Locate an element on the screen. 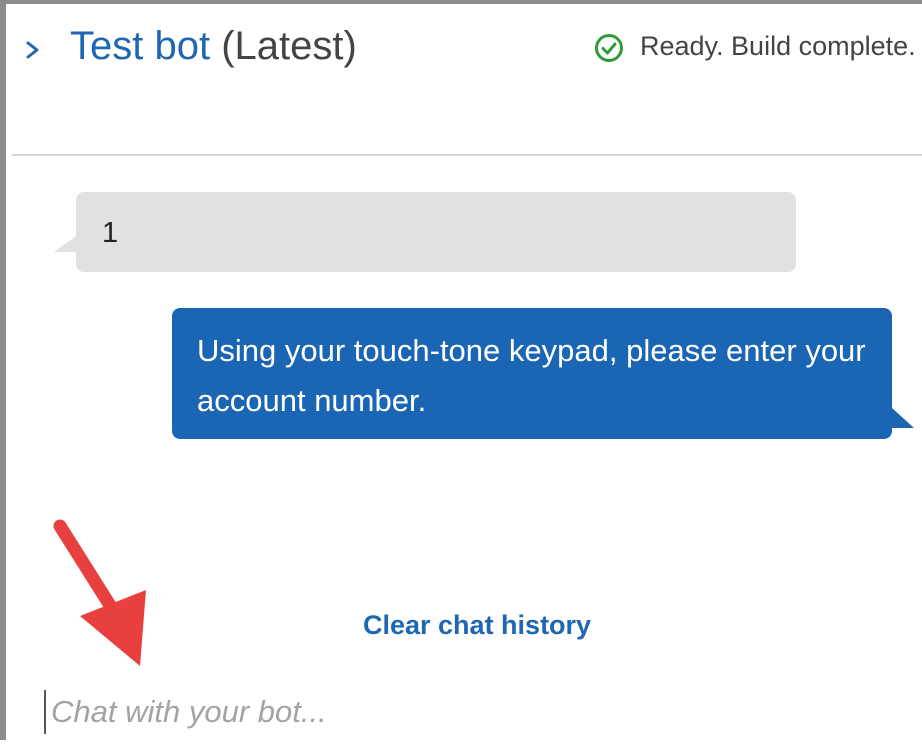 The height and width of the screenshot is (744, 922). chevron-right-icon is located at coordinates (33, 50).